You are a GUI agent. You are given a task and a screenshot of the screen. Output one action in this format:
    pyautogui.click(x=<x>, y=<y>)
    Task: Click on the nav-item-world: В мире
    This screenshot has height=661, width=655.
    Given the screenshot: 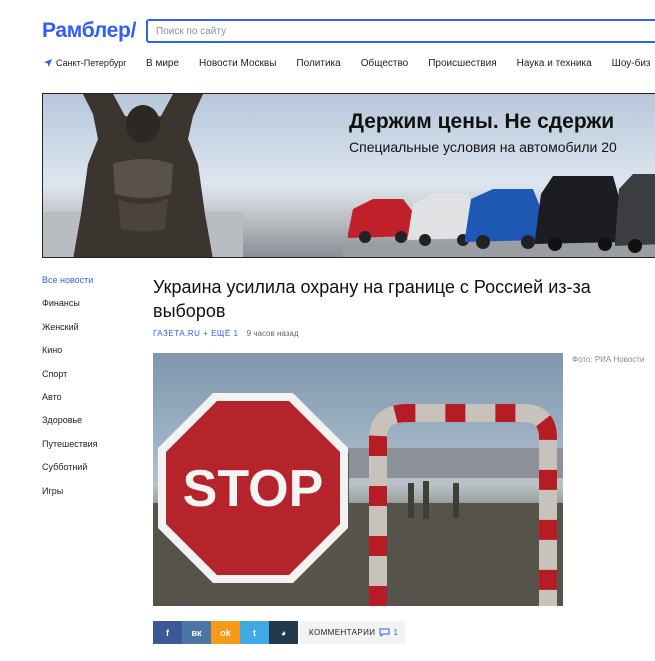 What is the action you would take?
    pyautogui.click(x=162, y=63)
    